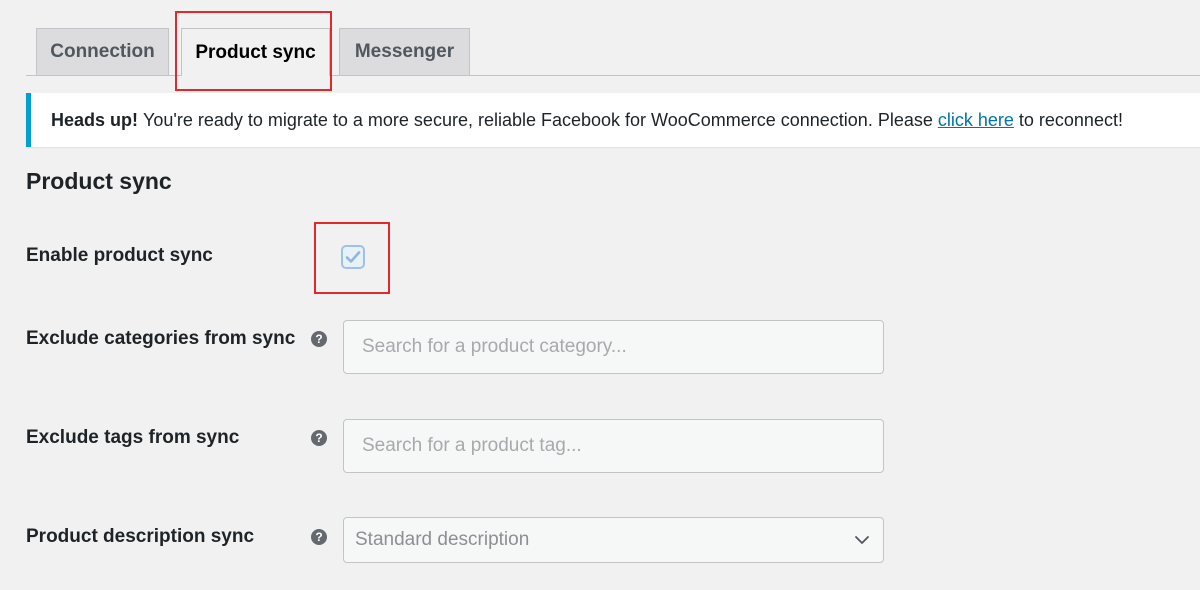  I want to click on settings-tabs: Connection Product sync Messenger, so click(613, 38).